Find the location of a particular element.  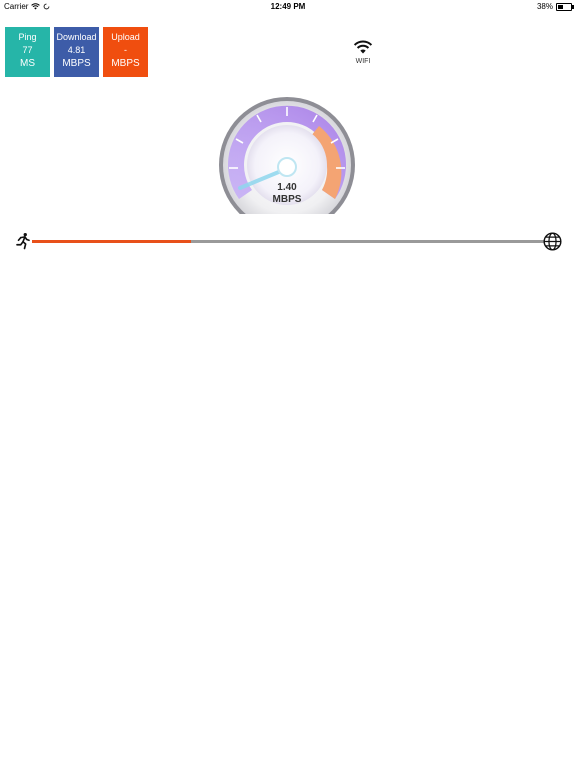

status-bar: Carrier 12:49 PM 38% is located at coordinates (288, 6).